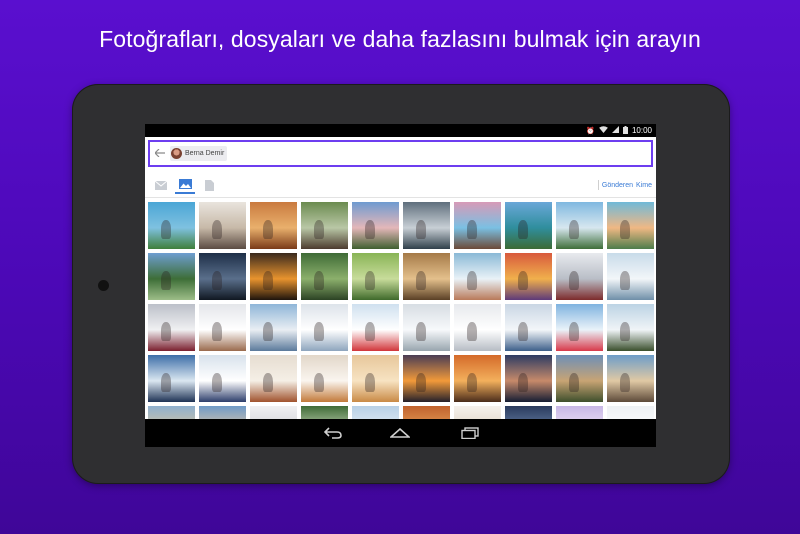 This screenshot has height=534, width=800. What do you see at coordinates (603, 130) in the screenshot?
I see `wifi-icon` at bounding box center [603, 130].